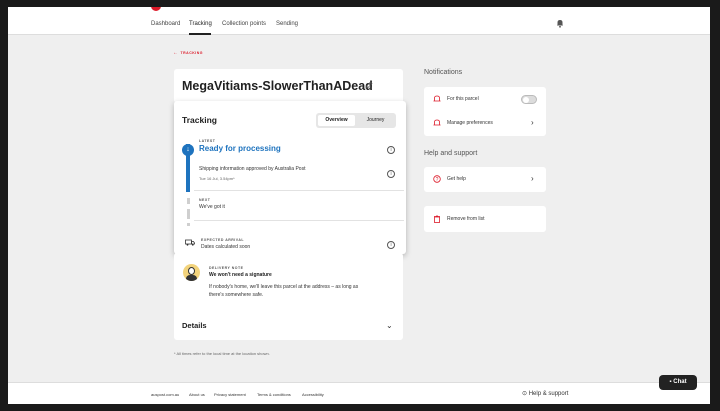  I want to click on chat-label: Chat, so click(680, 382).